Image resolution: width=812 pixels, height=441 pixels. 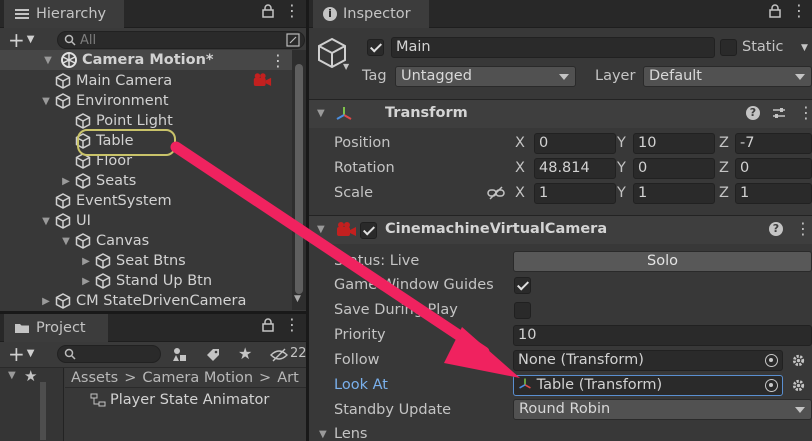 What do you see at coordinates (674, 168) in the screenshot?
I see `rotation-y-field: 0` at bounding box center [674, 168].